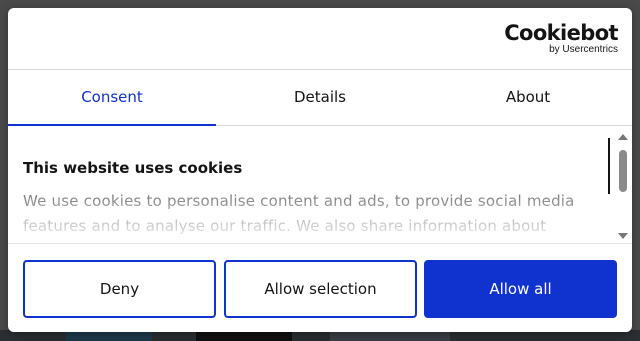 The height and width of the screenshot is (341, 640). I want to click on focus-indicator, so click(609, 166).